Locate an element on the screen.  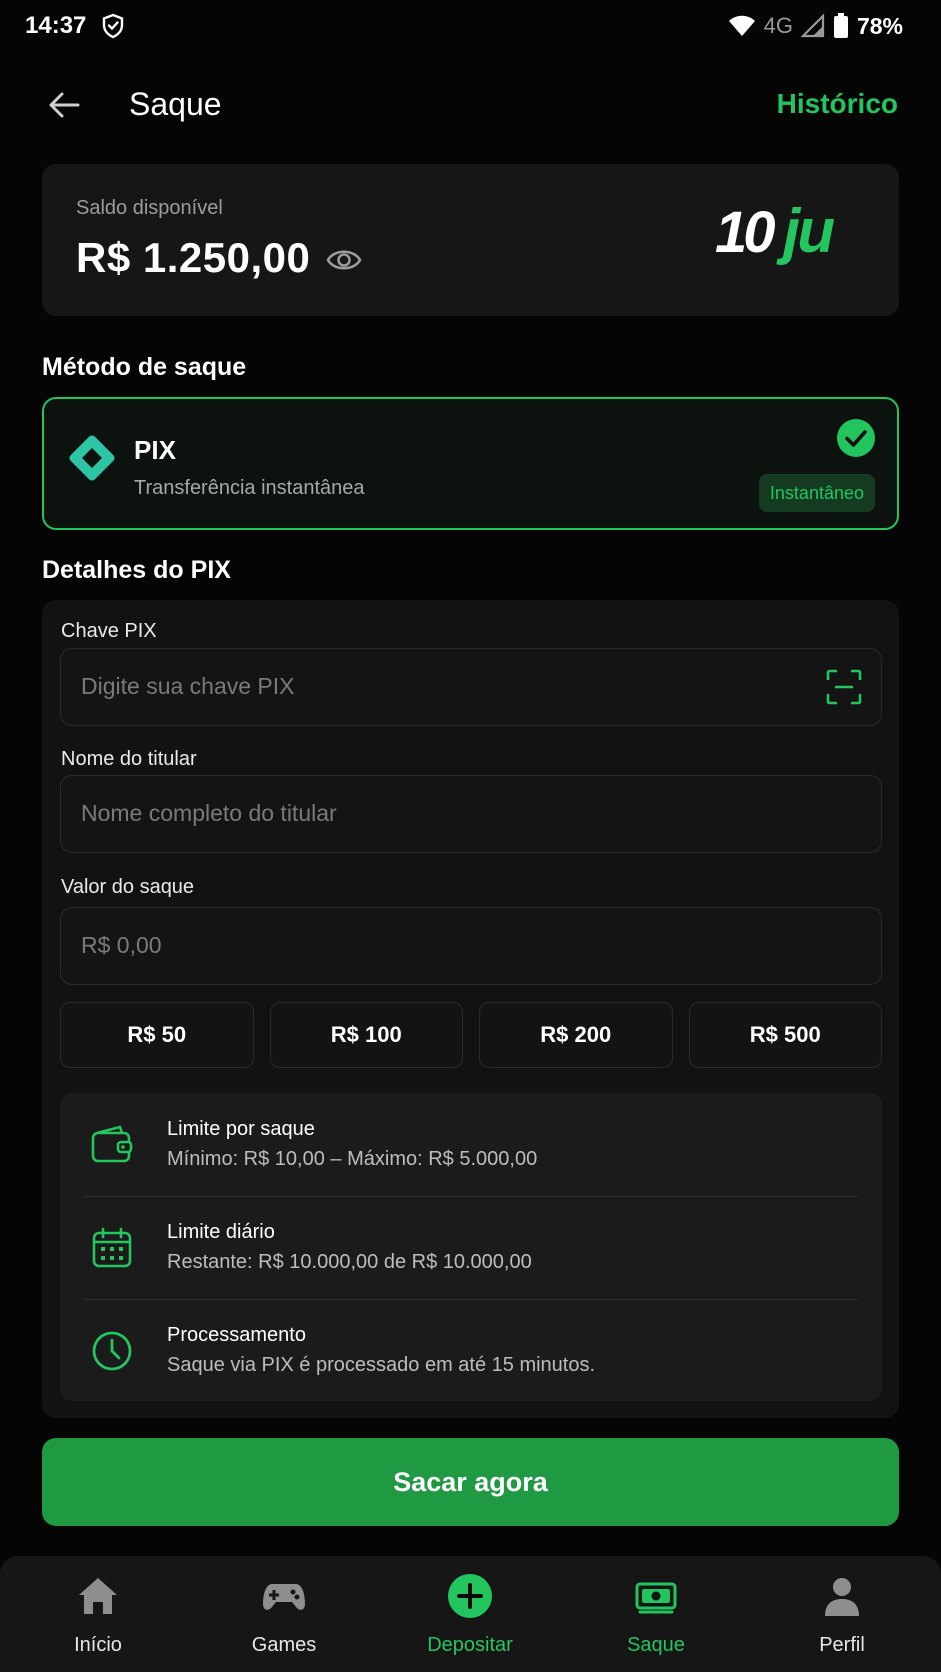
brand-logo: 10 ju is located at coordinates (776, 233).